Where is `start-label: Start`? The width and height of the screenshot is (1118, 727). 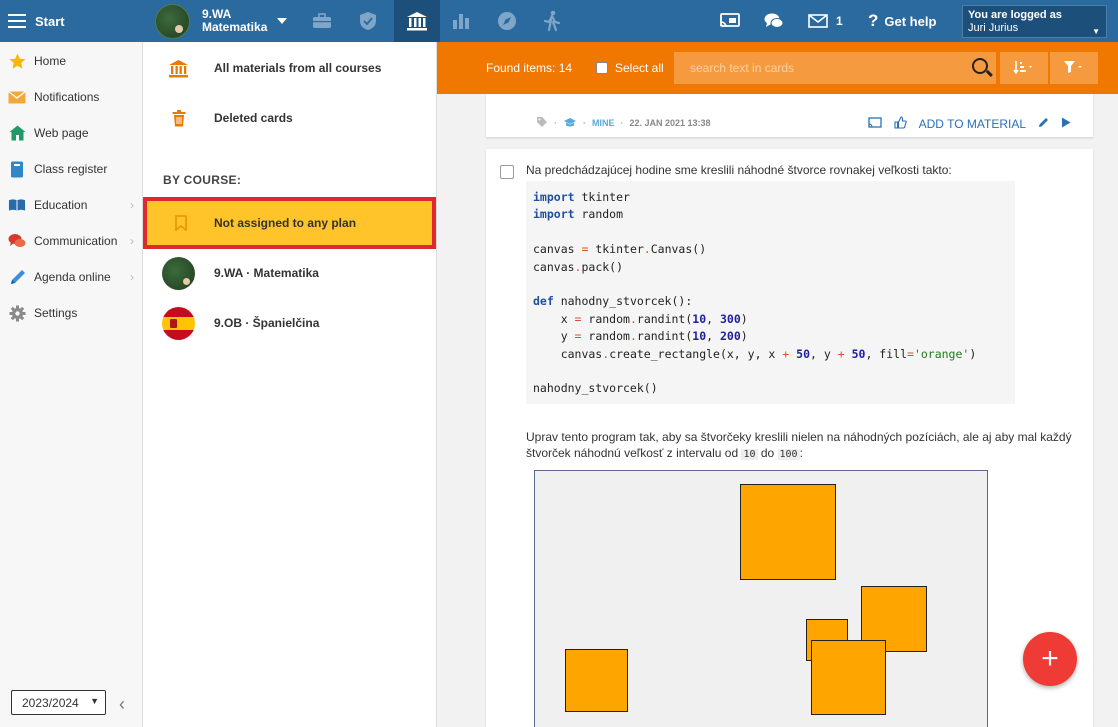 start-label: Start is located at coordinates (50, 21).